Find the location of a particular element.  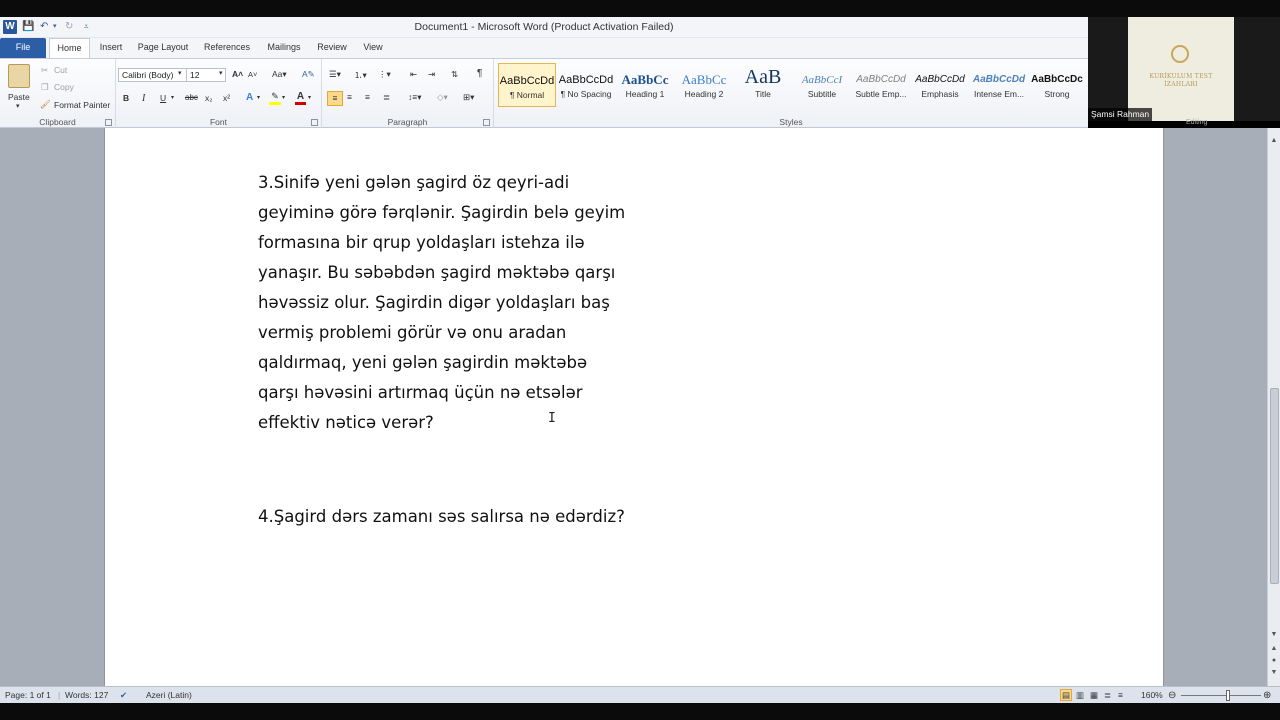

change-case-icon: Aa▾ is located at coordinates (279, 74).